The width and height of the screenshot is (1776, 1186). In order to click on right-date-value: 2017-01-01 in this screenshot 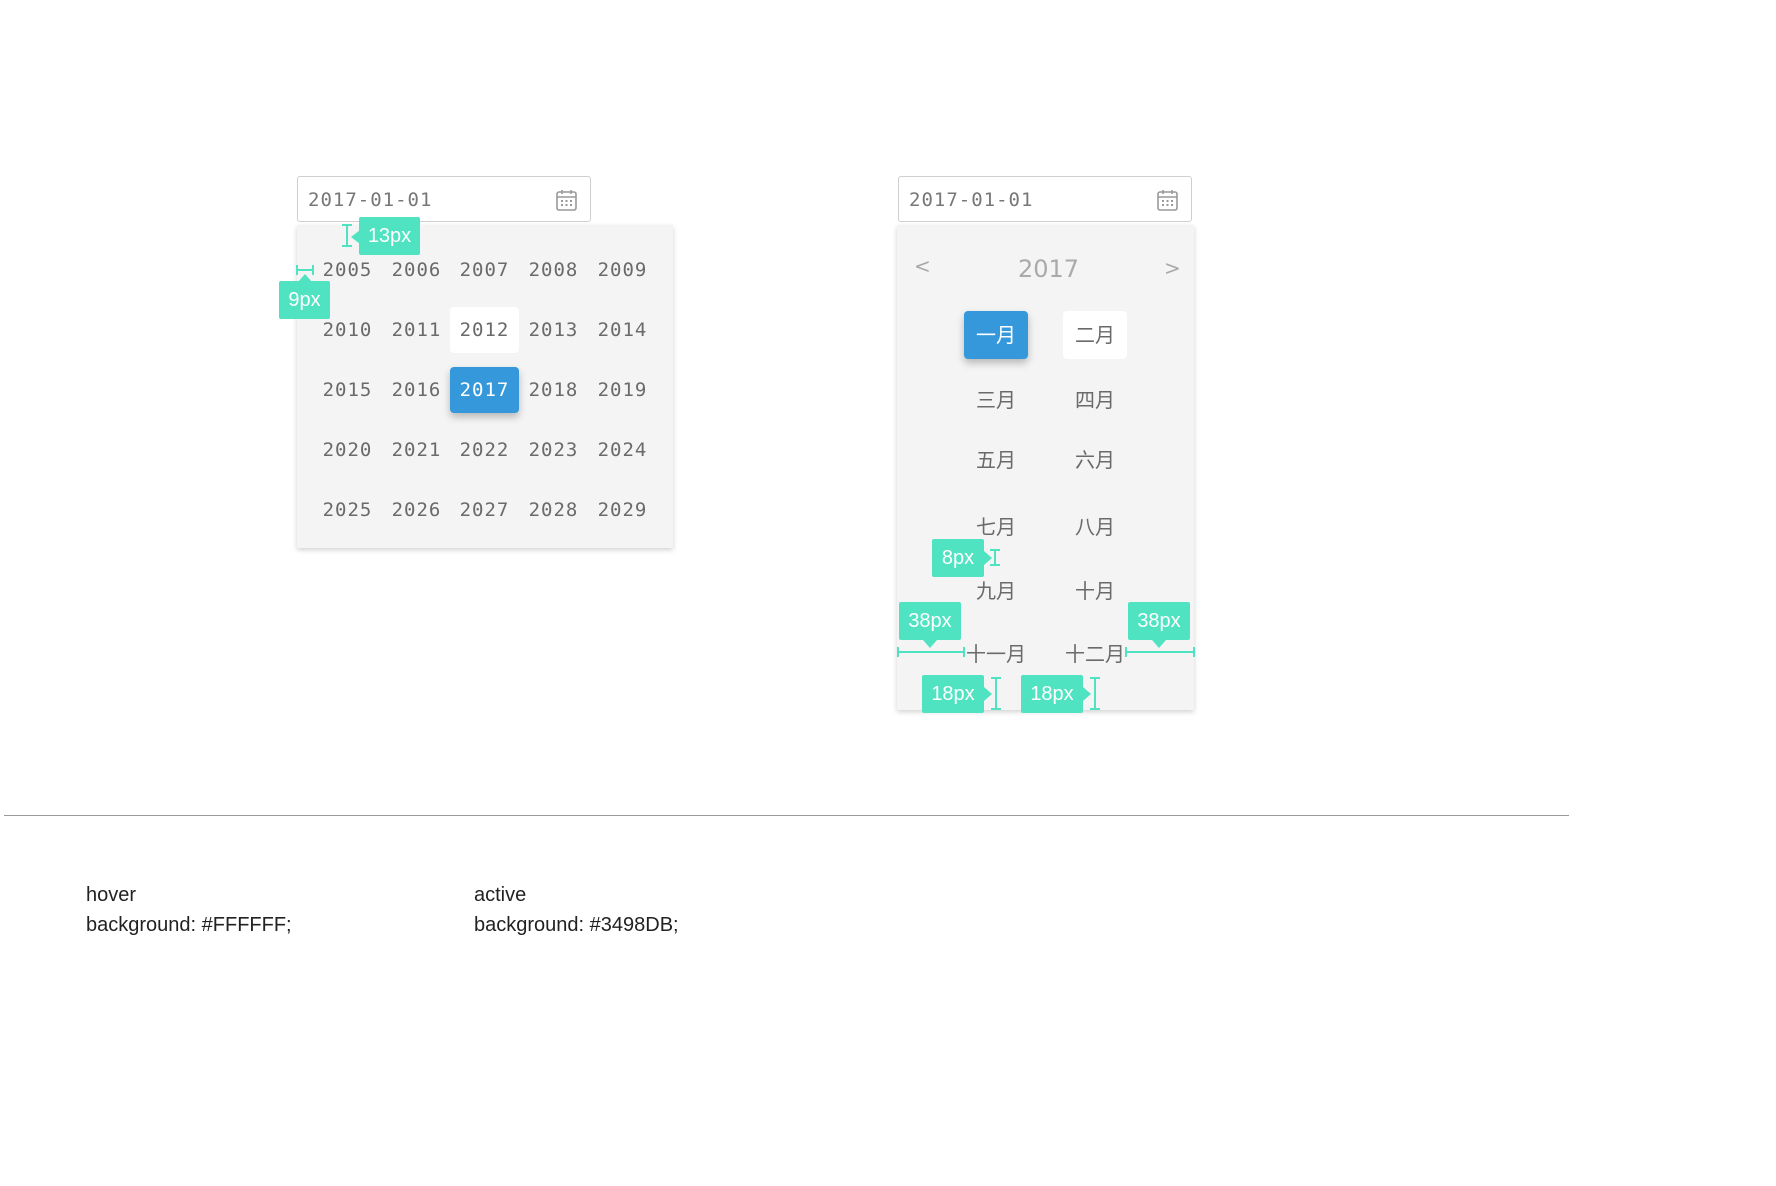, I will do `click(971, 200)`.